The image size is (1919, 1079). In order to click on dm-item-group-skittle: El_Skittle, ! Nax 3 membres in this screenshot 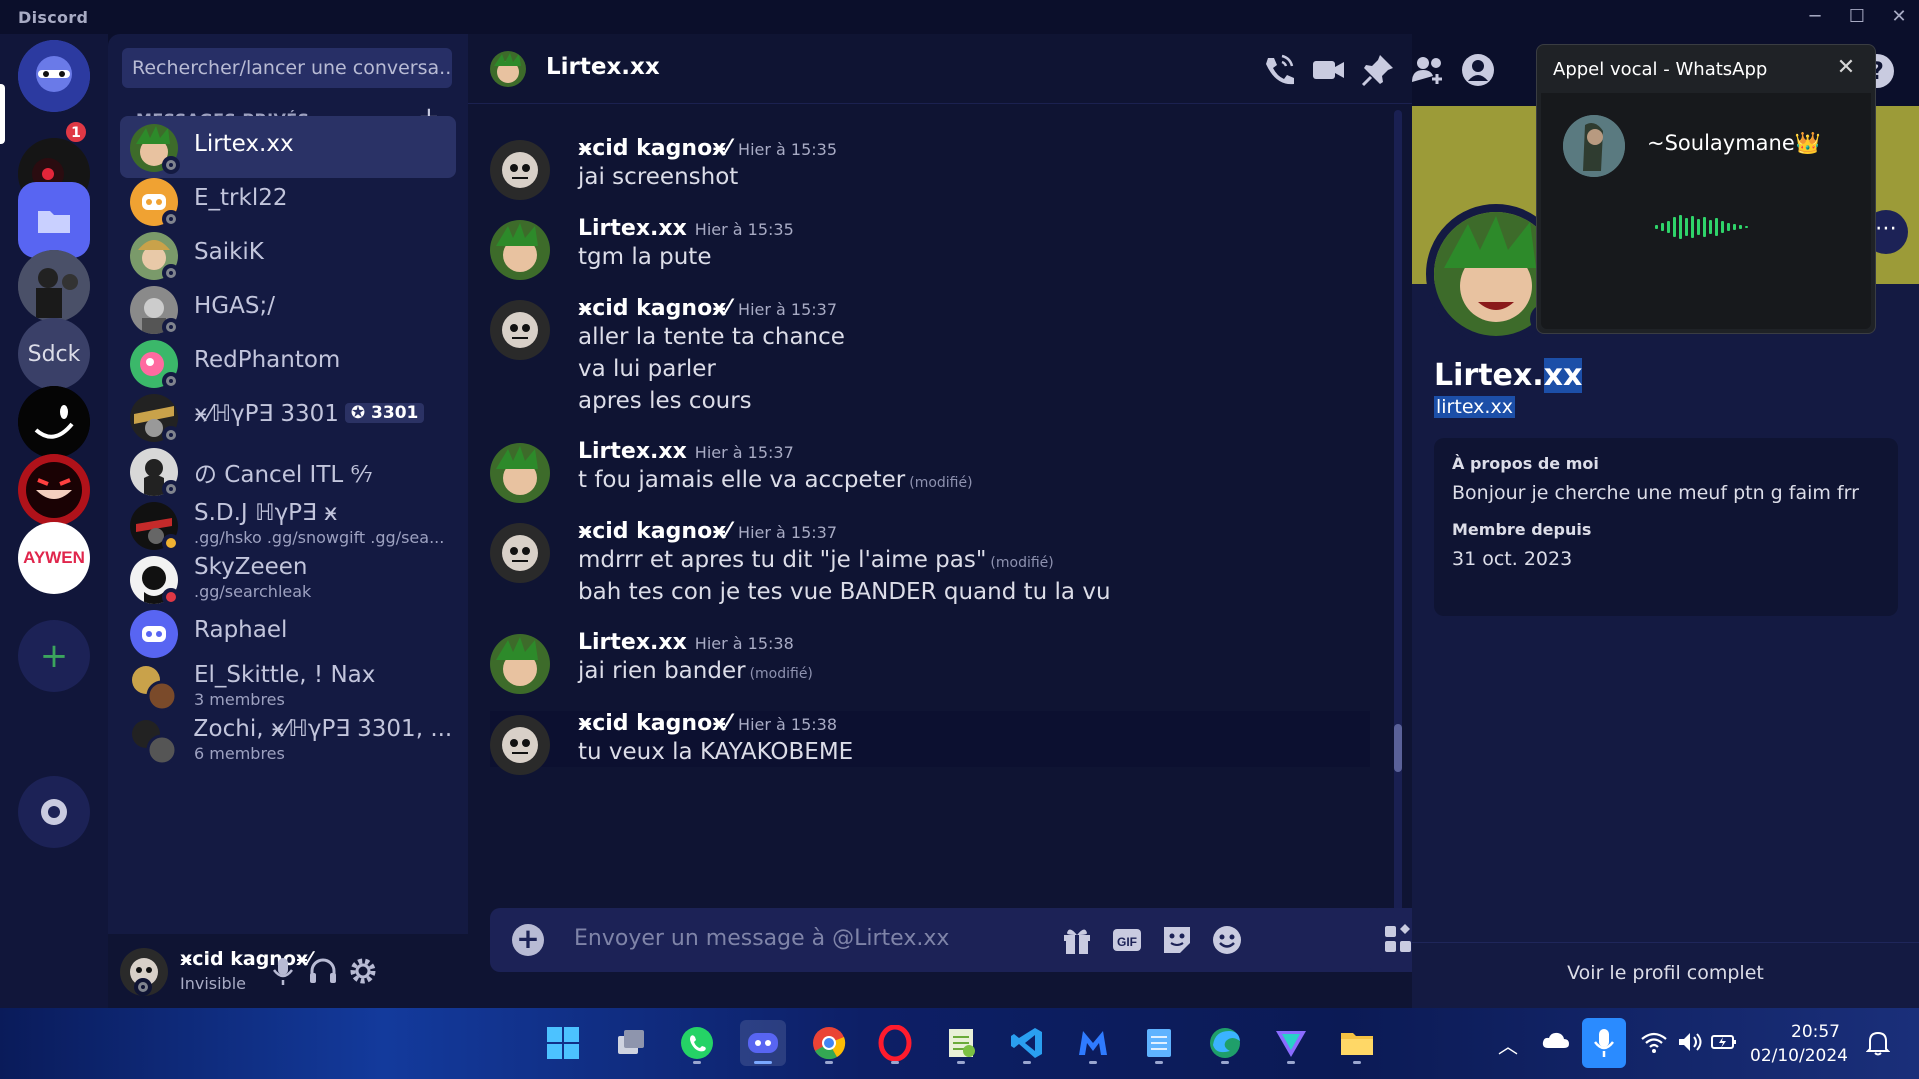, I will do `click(288, 687)`.